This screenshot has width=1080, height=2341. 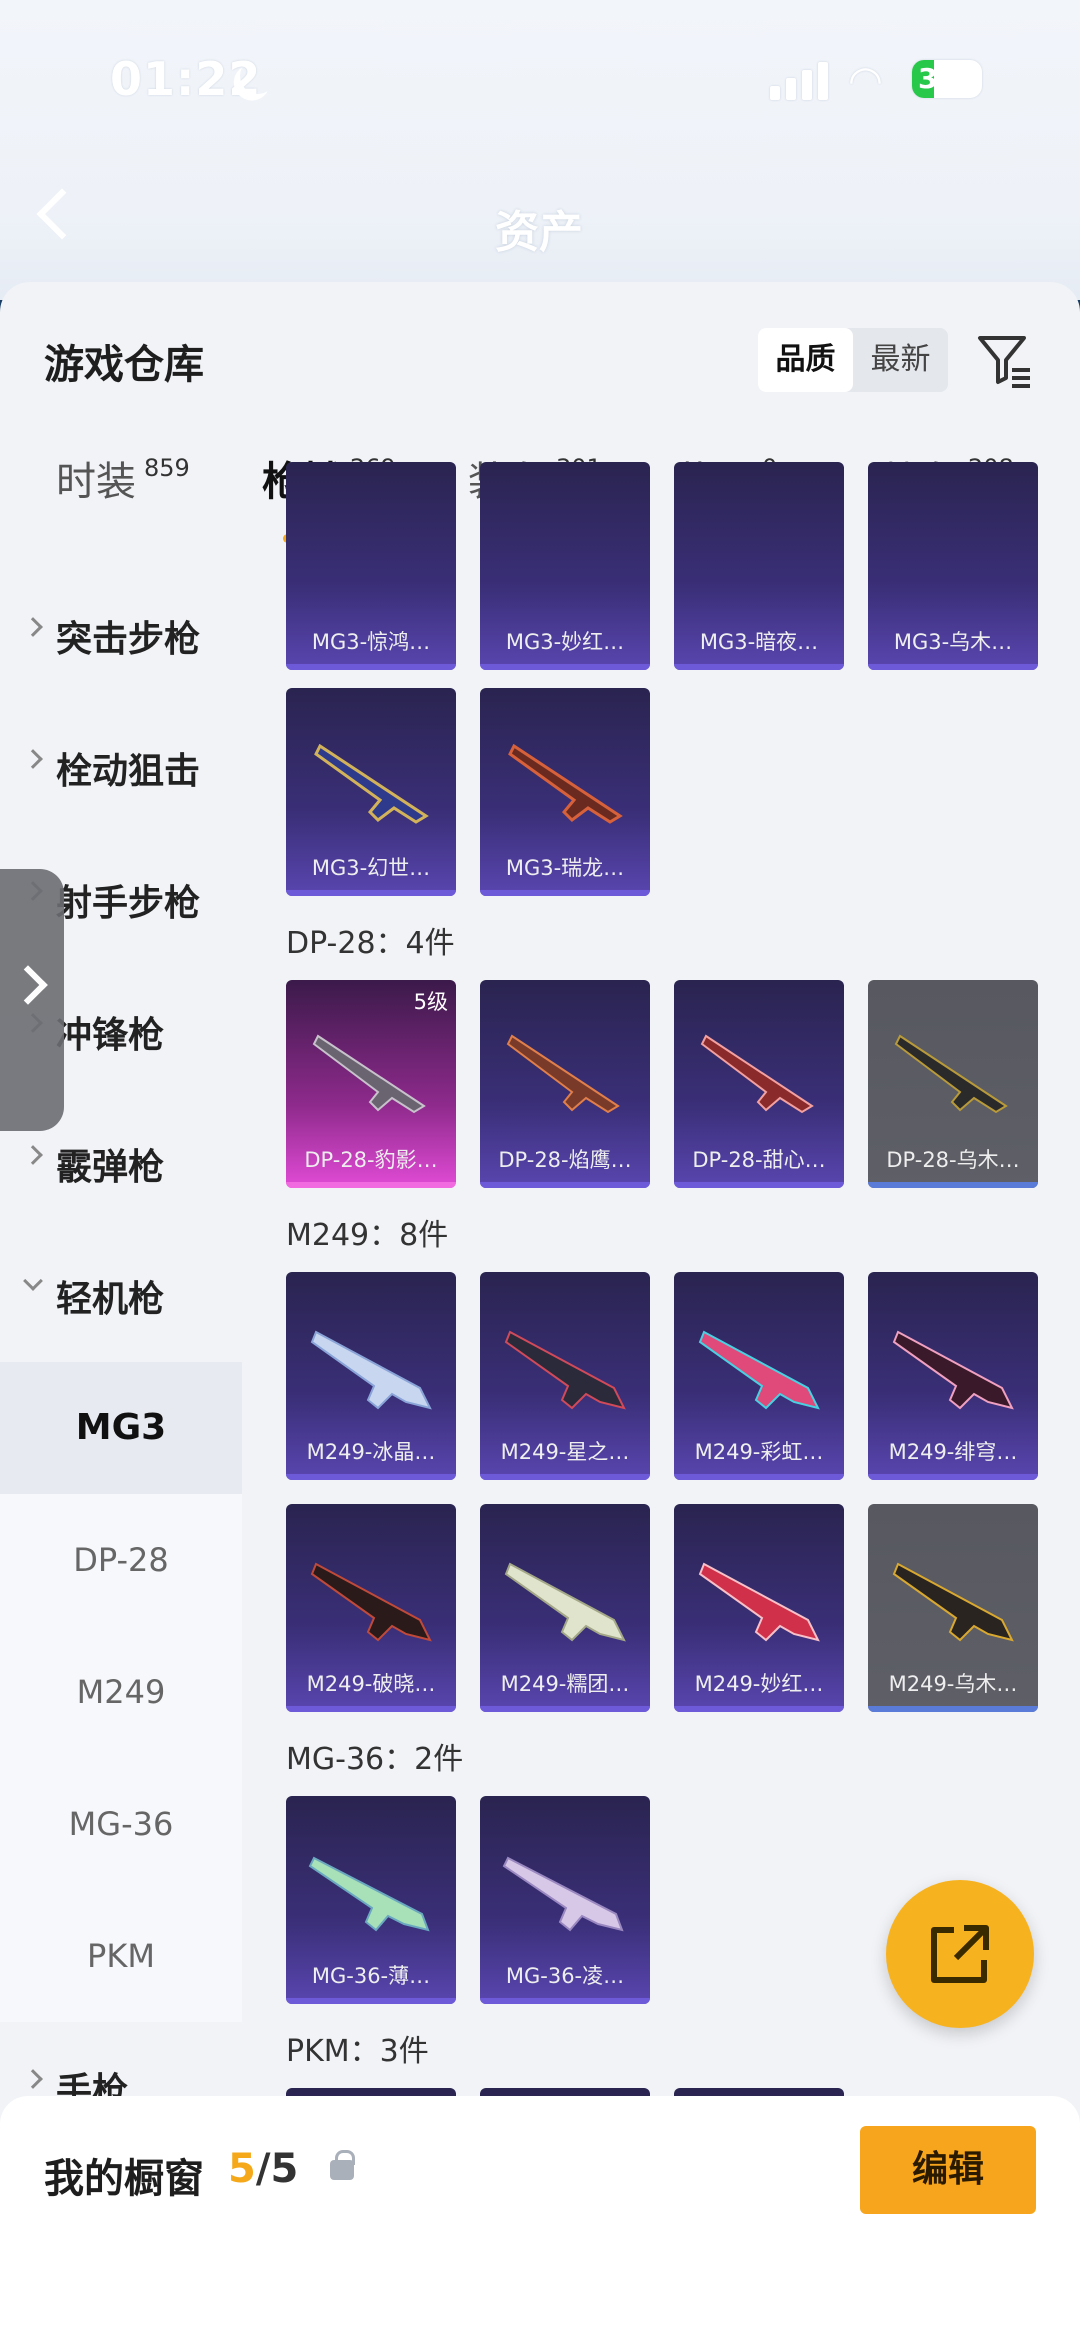 I want to click on chevron-down-icon, so click(x=33, y=1281).